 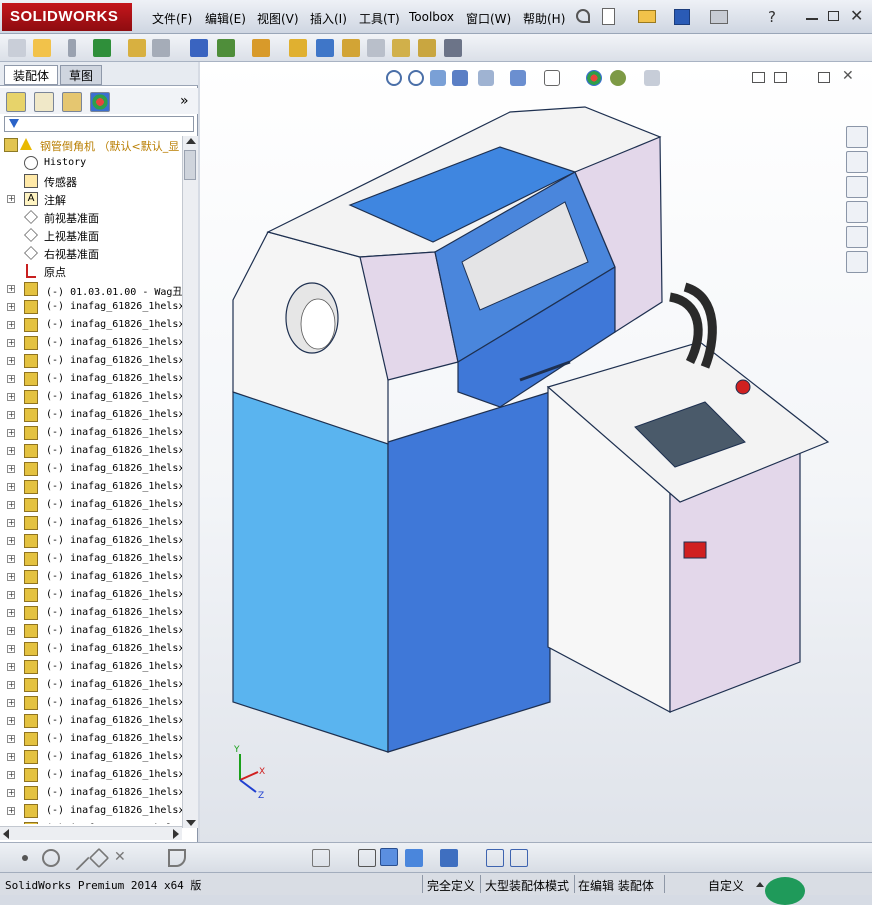 I want to click on restore-icon, so click(x=833, y=16).